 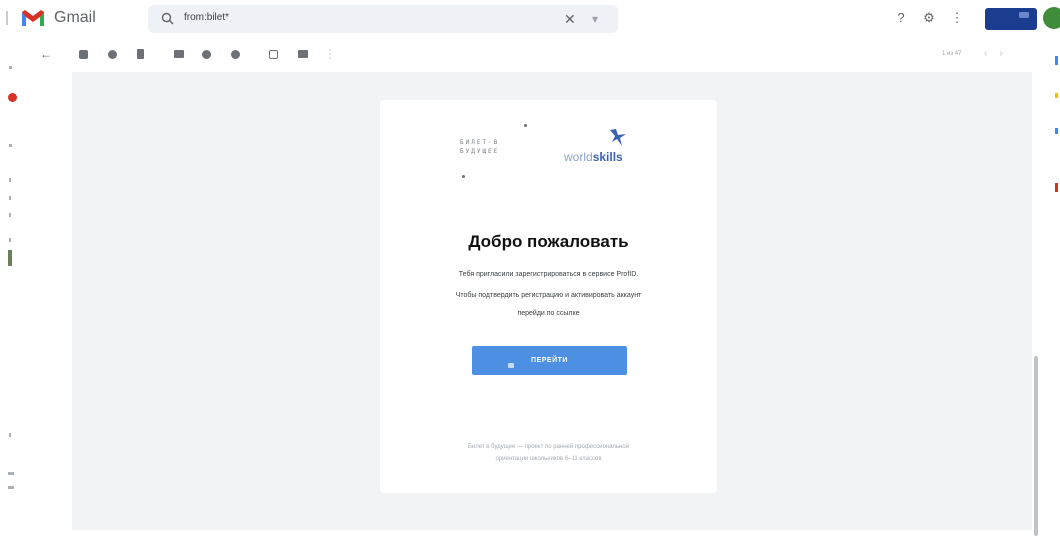 I want to click on report-spam-icon, so click(x=112, y=54).